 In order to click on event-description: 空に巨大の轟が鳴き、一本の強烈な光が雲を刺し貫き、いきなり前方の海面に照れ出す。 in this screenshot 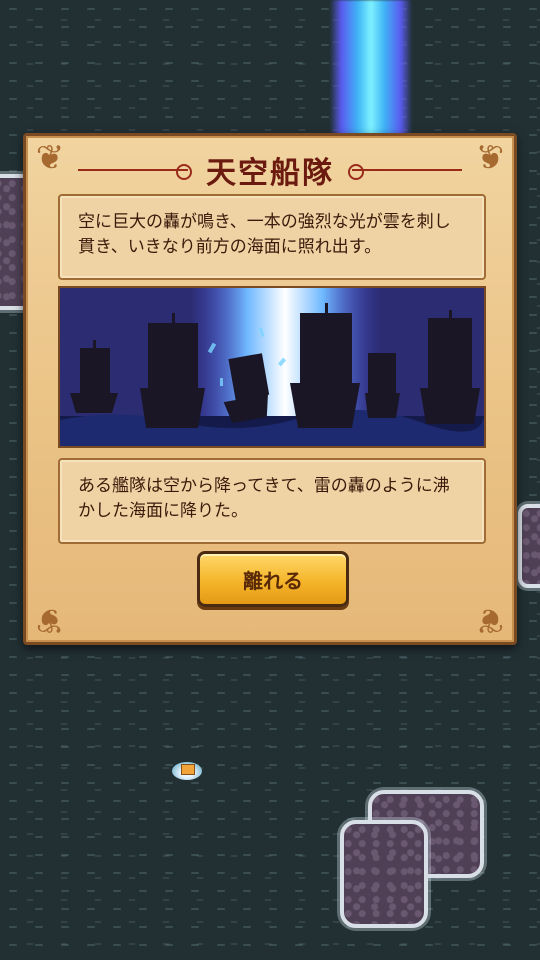, I will do `click(272, 237)`.